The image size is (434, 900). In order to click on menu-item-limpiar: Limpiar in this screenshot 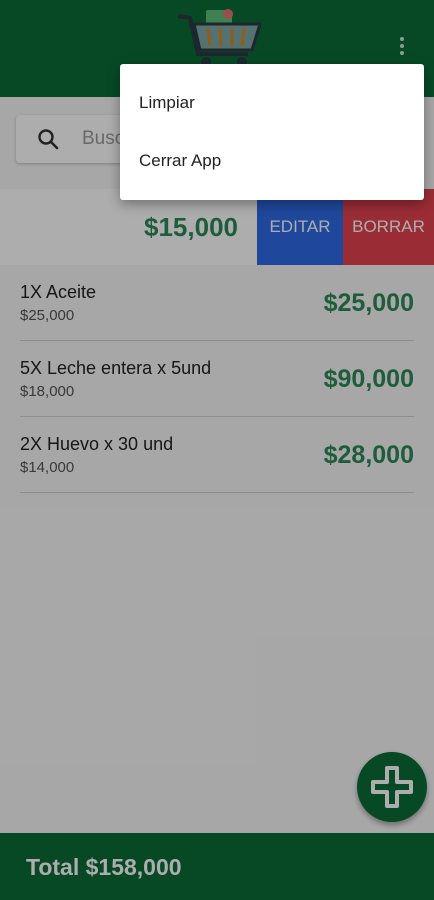, I will do `click(272, 103)`.